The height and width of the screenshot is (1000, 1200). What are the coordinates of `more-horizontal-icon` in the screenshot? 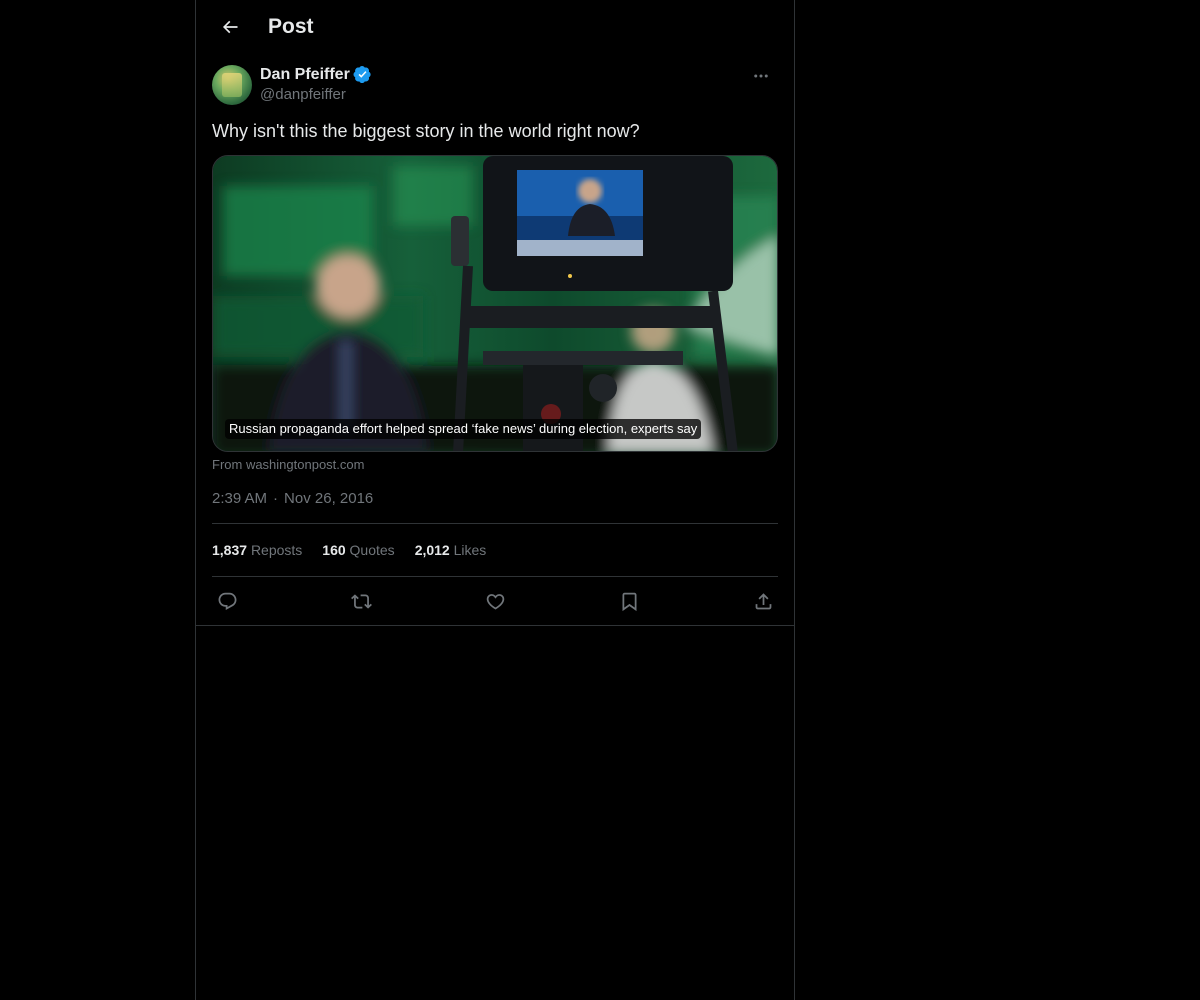 It's located at (761, 76).